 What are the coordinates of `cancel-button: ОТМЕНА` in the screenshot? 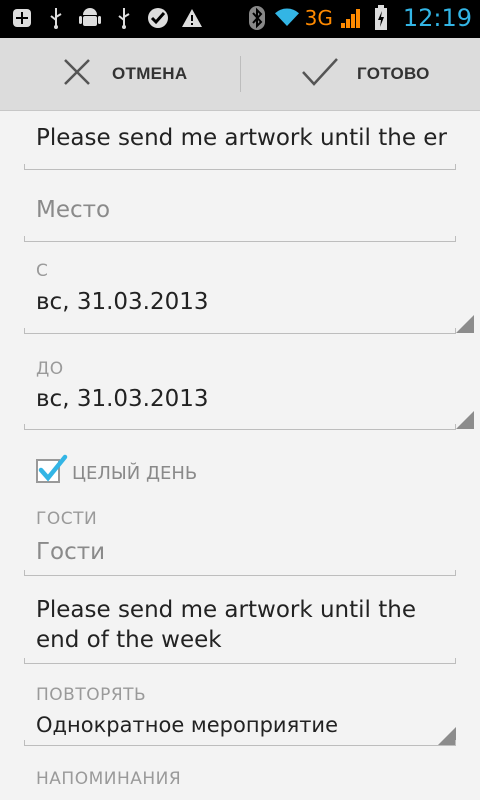 It's located at (120, 74).